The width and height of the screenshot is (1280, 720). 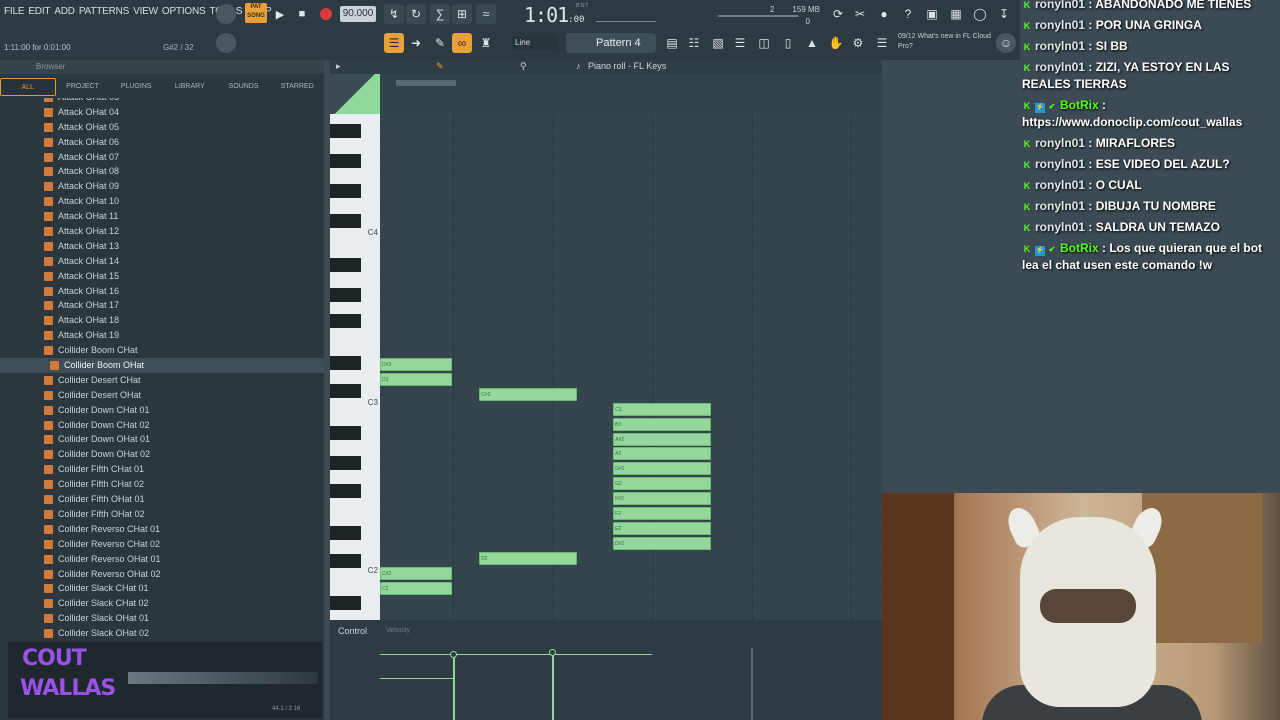 I want to click on plugin-db-icon: ▯, so click(x=788, y=43).